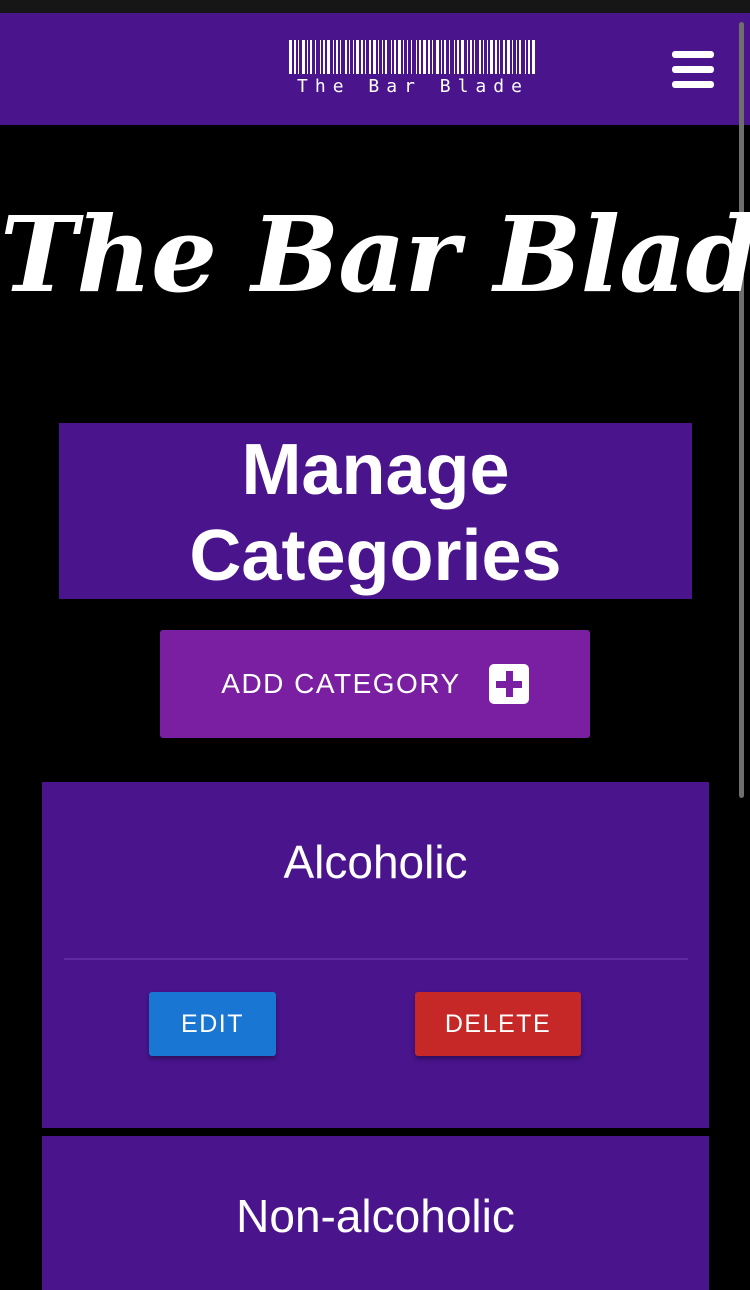  I want to click on scrollbar-thumb, so click(741, 410).